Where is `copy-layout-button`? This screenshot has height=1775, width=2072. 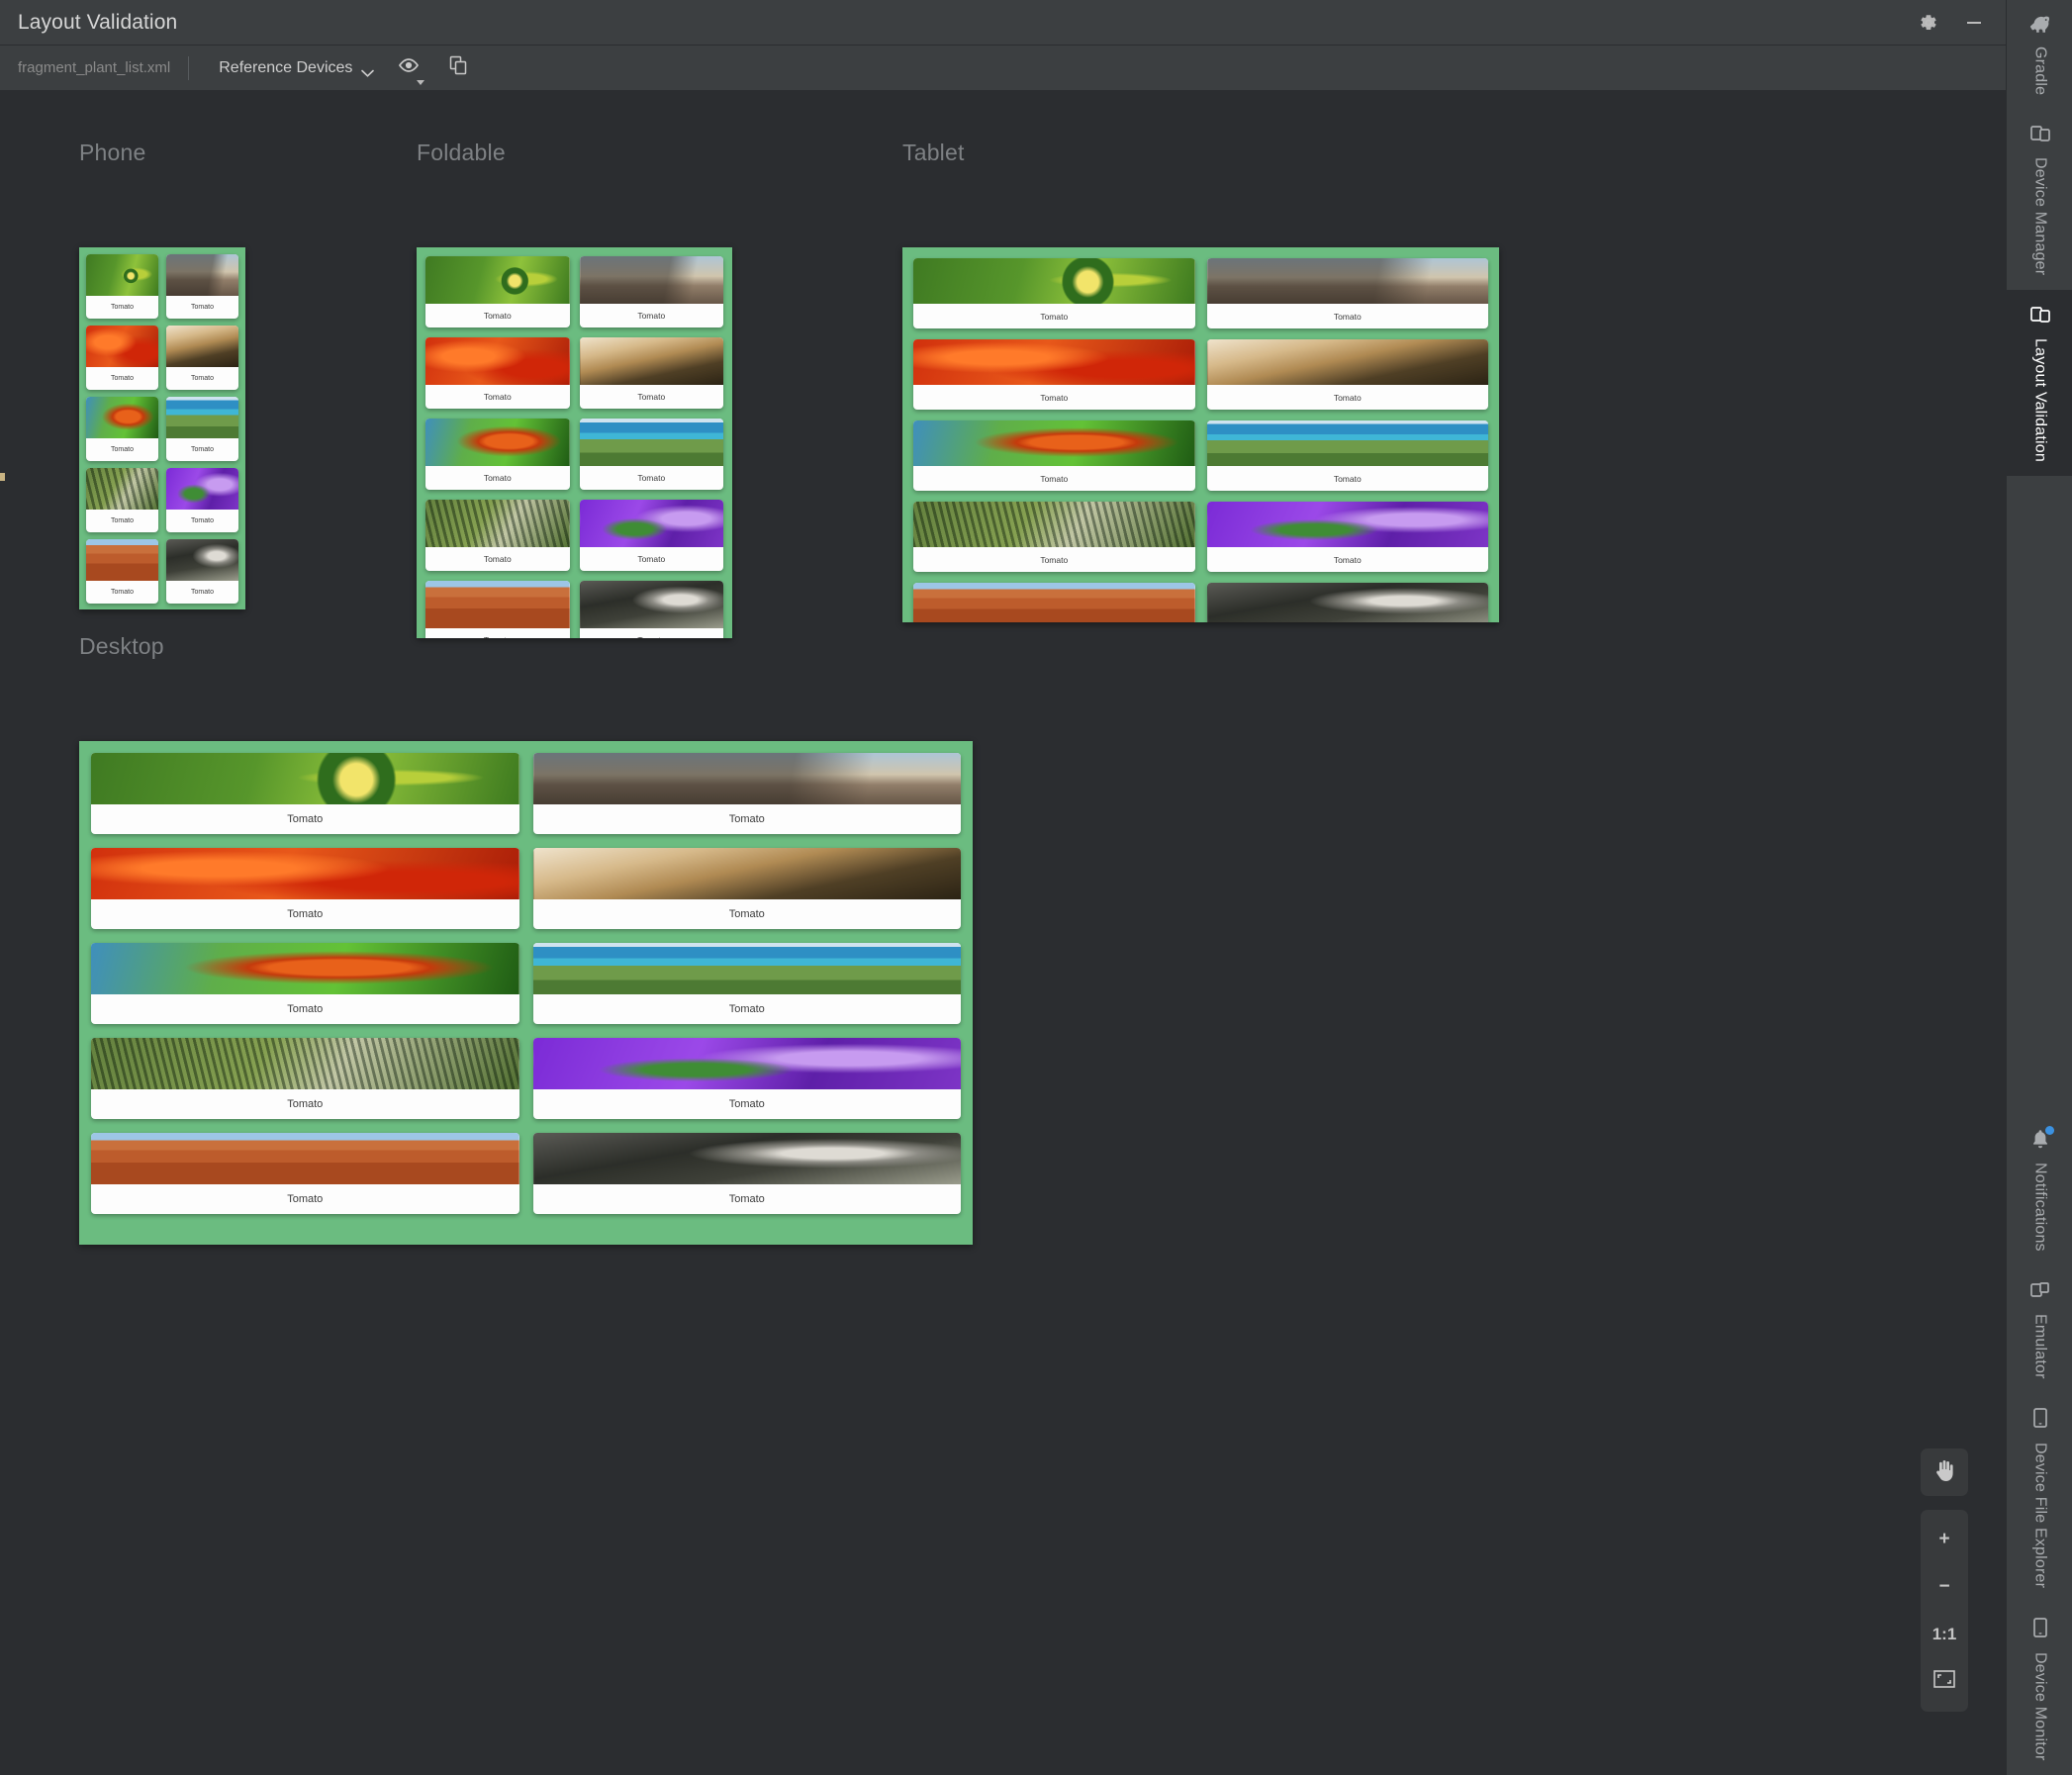
copy-layout-button is located at coordinates (458, 67).